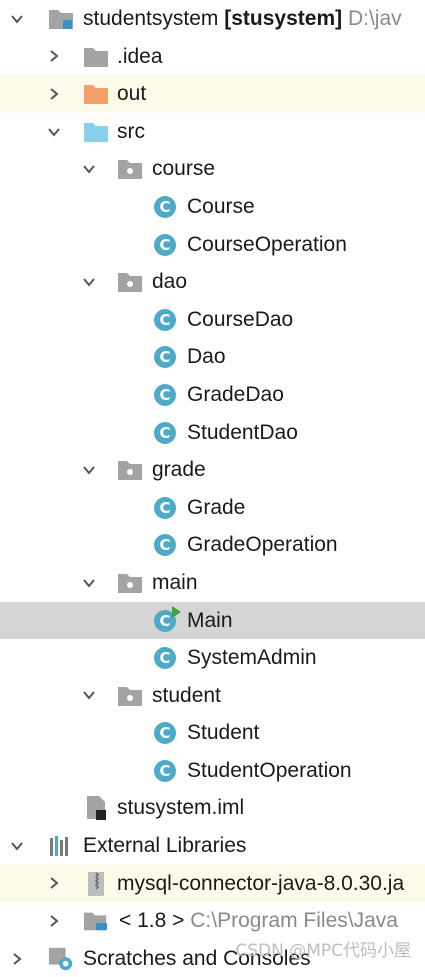  I want to click on tree-row-class: C CourseOperation, so click(212, 245).